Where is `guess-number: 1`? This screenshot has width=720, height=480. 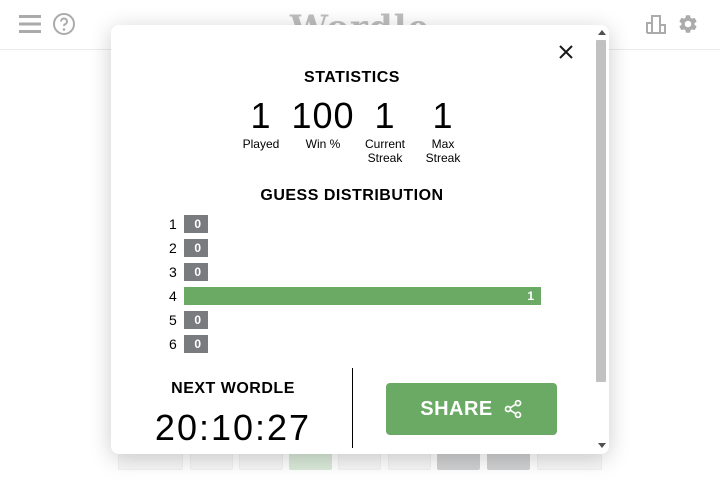
guess-number: 1 is located at coordinates (173, 224).